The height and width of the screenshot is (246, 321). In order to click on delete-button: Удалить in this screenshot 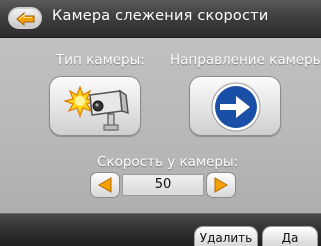, I will do `click(226, 236)`.